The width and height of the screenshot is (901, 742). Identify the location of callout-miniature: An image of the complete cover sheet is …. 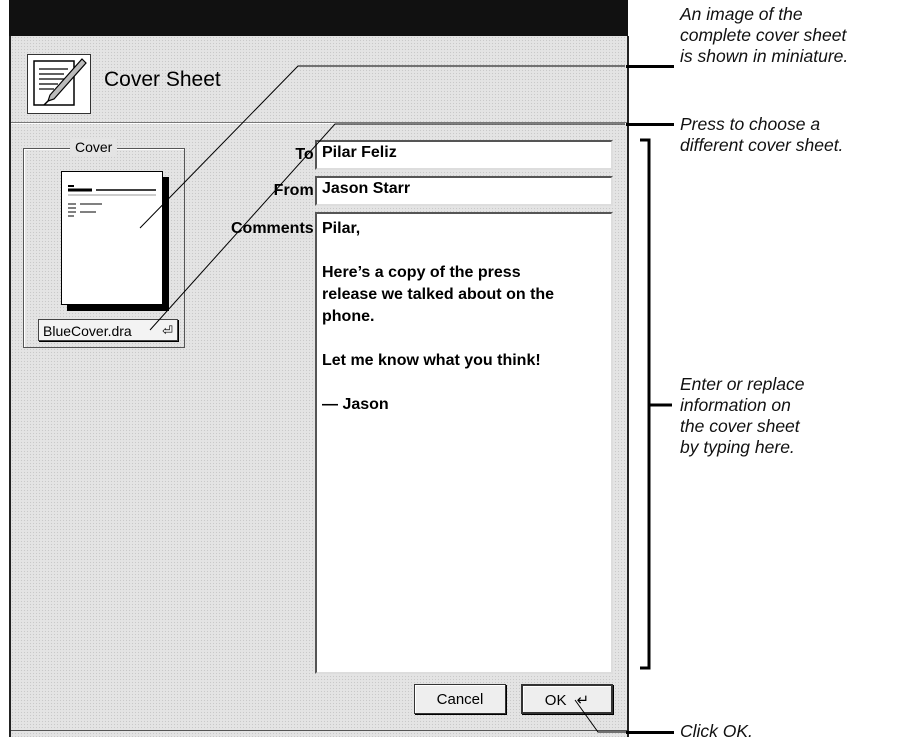
(764, 35).